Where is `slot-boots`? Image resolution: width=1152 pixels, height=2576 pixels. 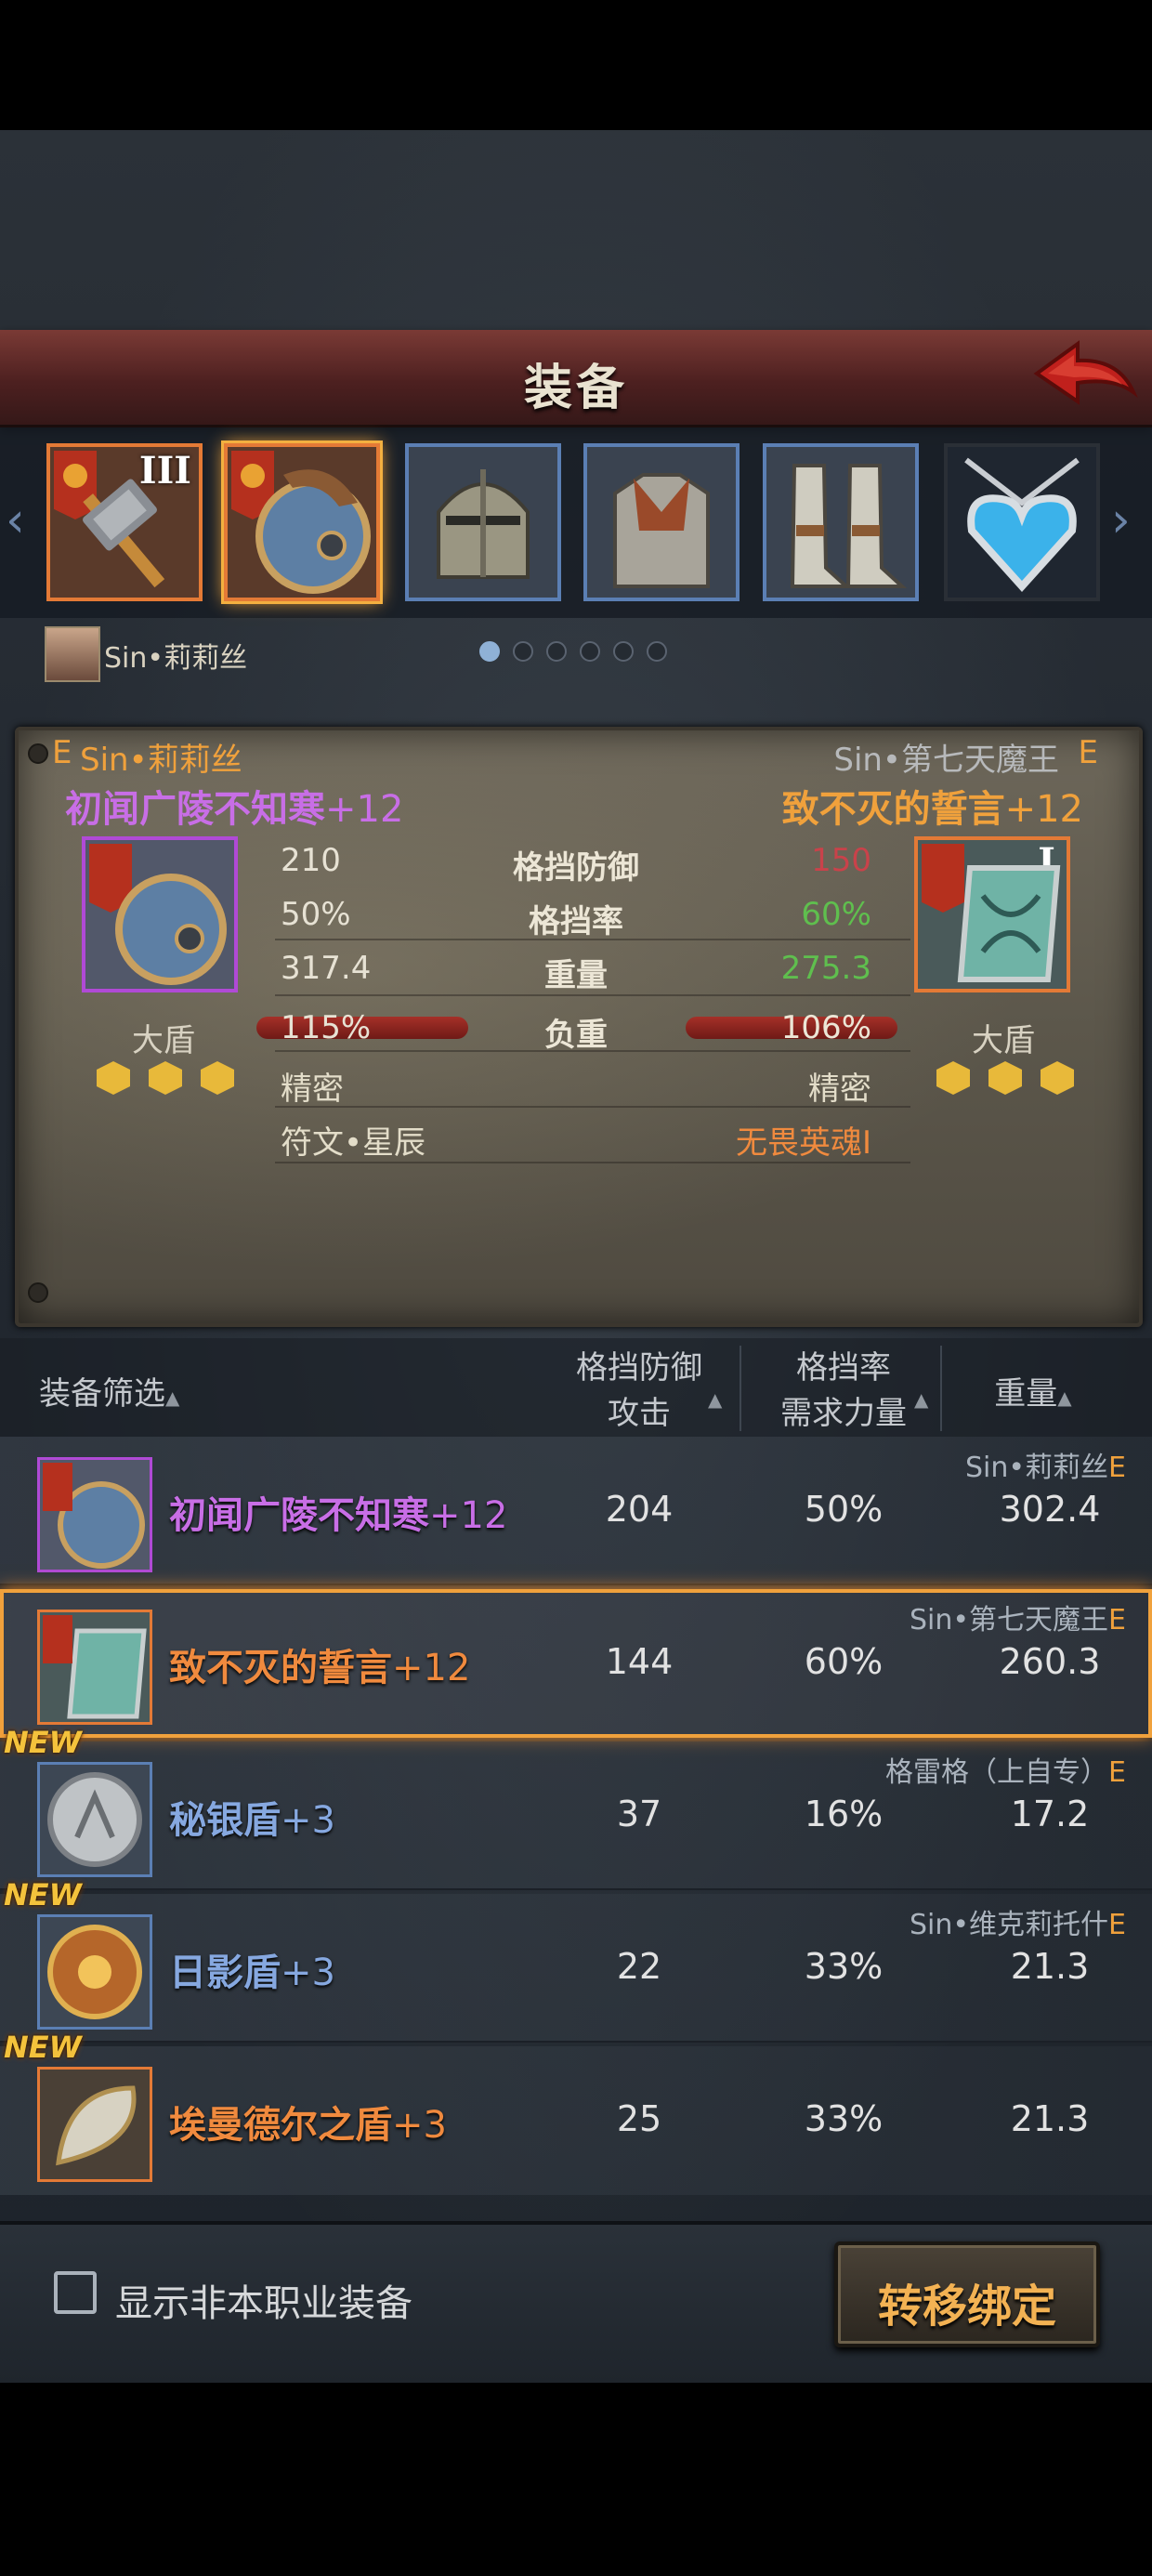
slot-boots is located at coordinates (841, 522).